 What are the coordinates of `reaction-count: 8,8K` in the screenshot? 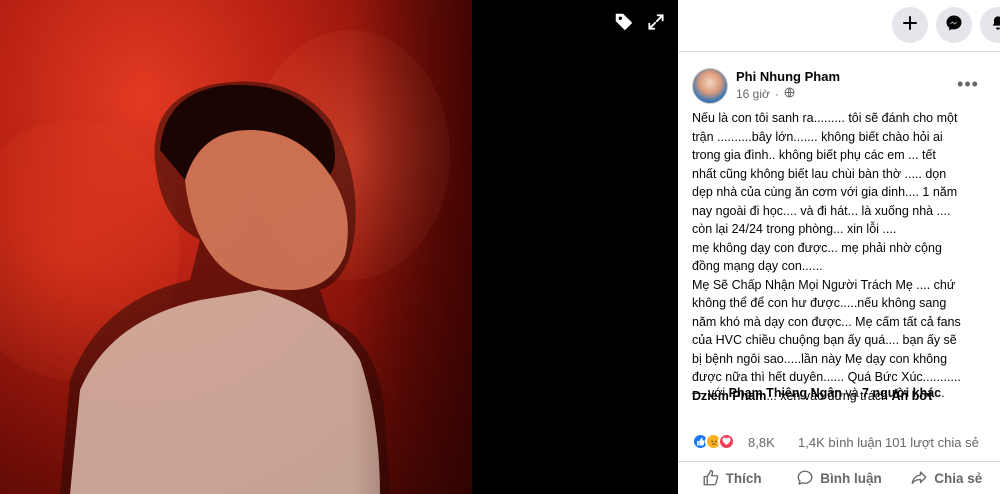 It's located at (761, 442).